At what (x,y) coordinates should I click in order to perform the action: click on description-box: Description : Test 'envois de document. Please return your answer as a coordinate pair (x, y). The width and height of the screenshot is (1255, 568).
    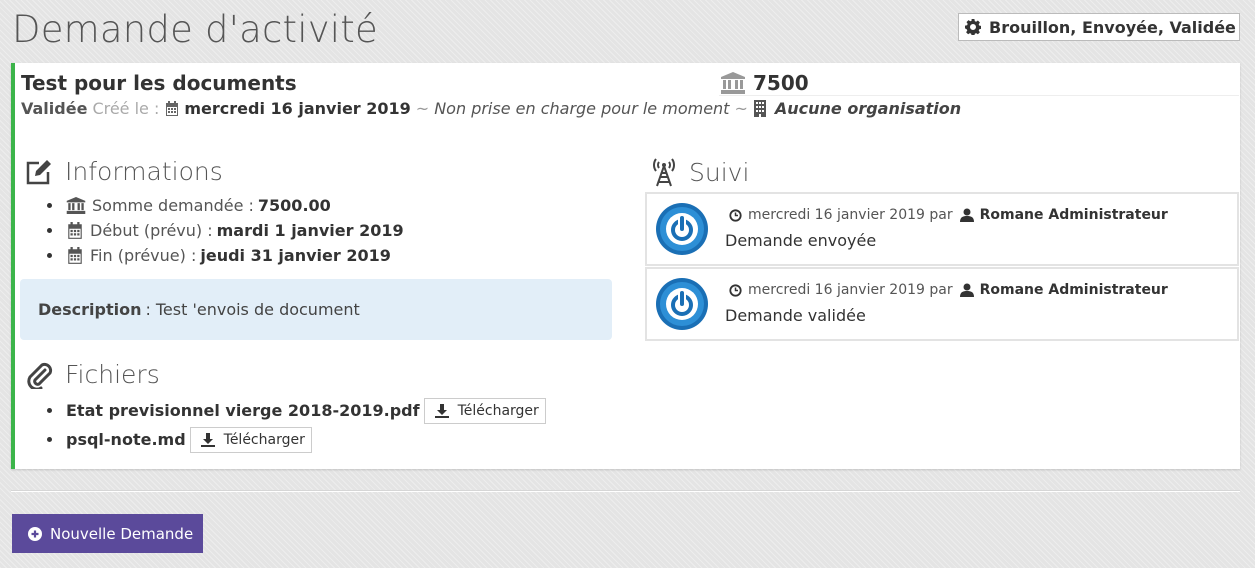
    Looking at the image, I should click on (316, 309).